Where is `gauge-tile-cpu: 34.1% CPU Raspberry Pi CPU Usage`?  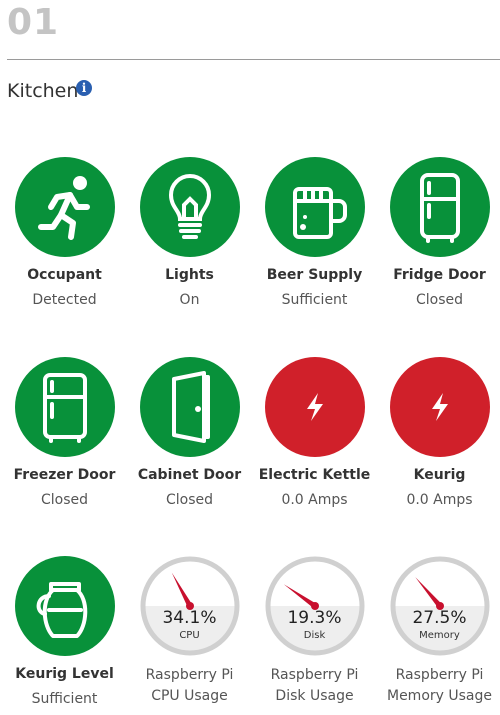 gauge-tile-cpu: 34.1% CPU Raspberry Pi CPU Usage is located at coordinates (189, 630).